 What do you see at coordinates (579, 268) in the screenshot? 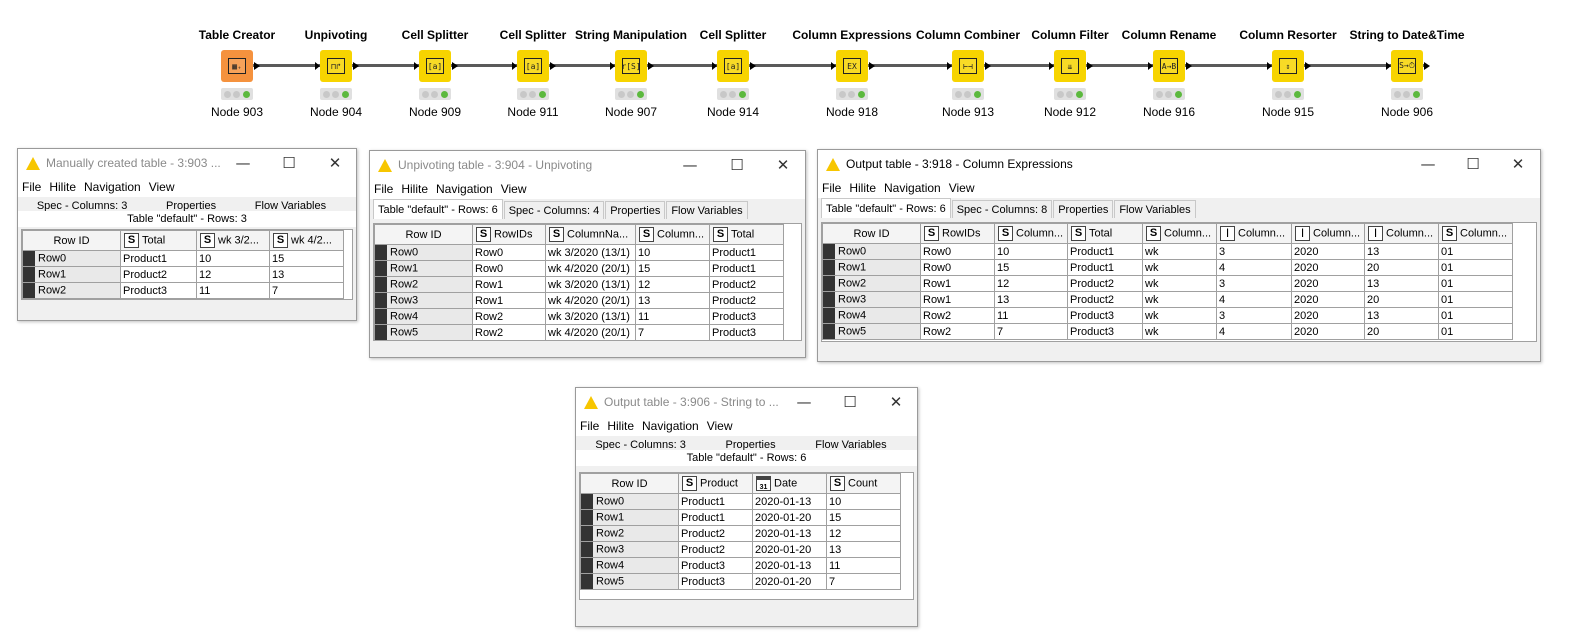
I see `table-row: Row1 Row0 wk 4/2020 (20/1) 15 Product1` at bounding box center [579, 268].